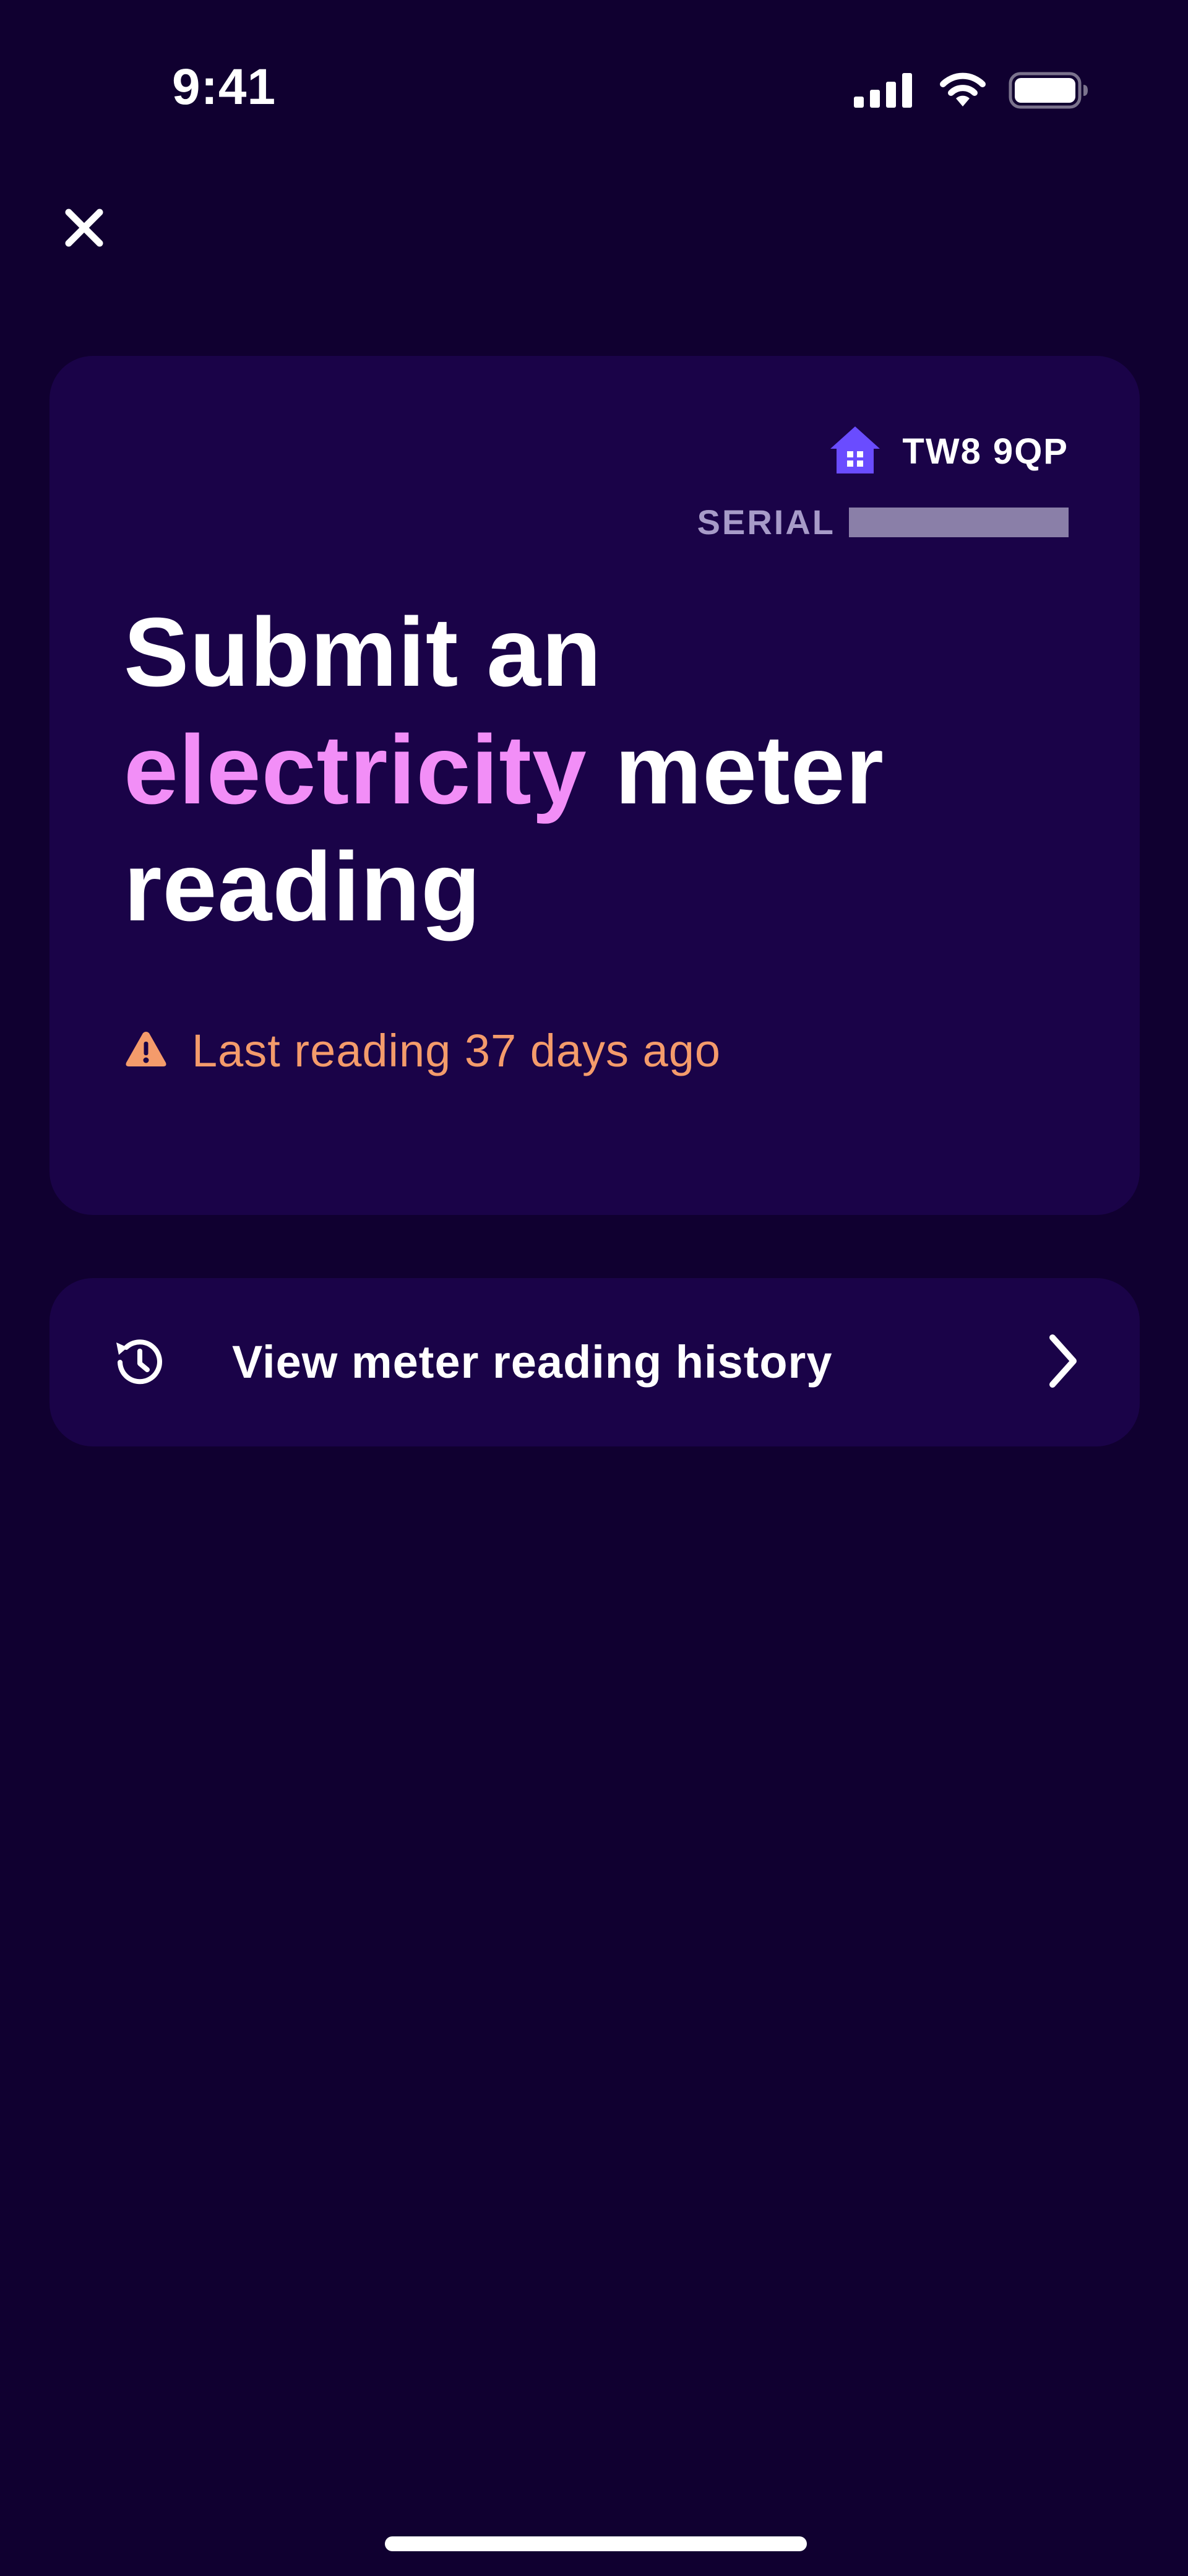 This screenshot has height=2576, width=1188. Describe the element at coordinates (138, 1364) in the screenshot. I see `history-icon` at that location.